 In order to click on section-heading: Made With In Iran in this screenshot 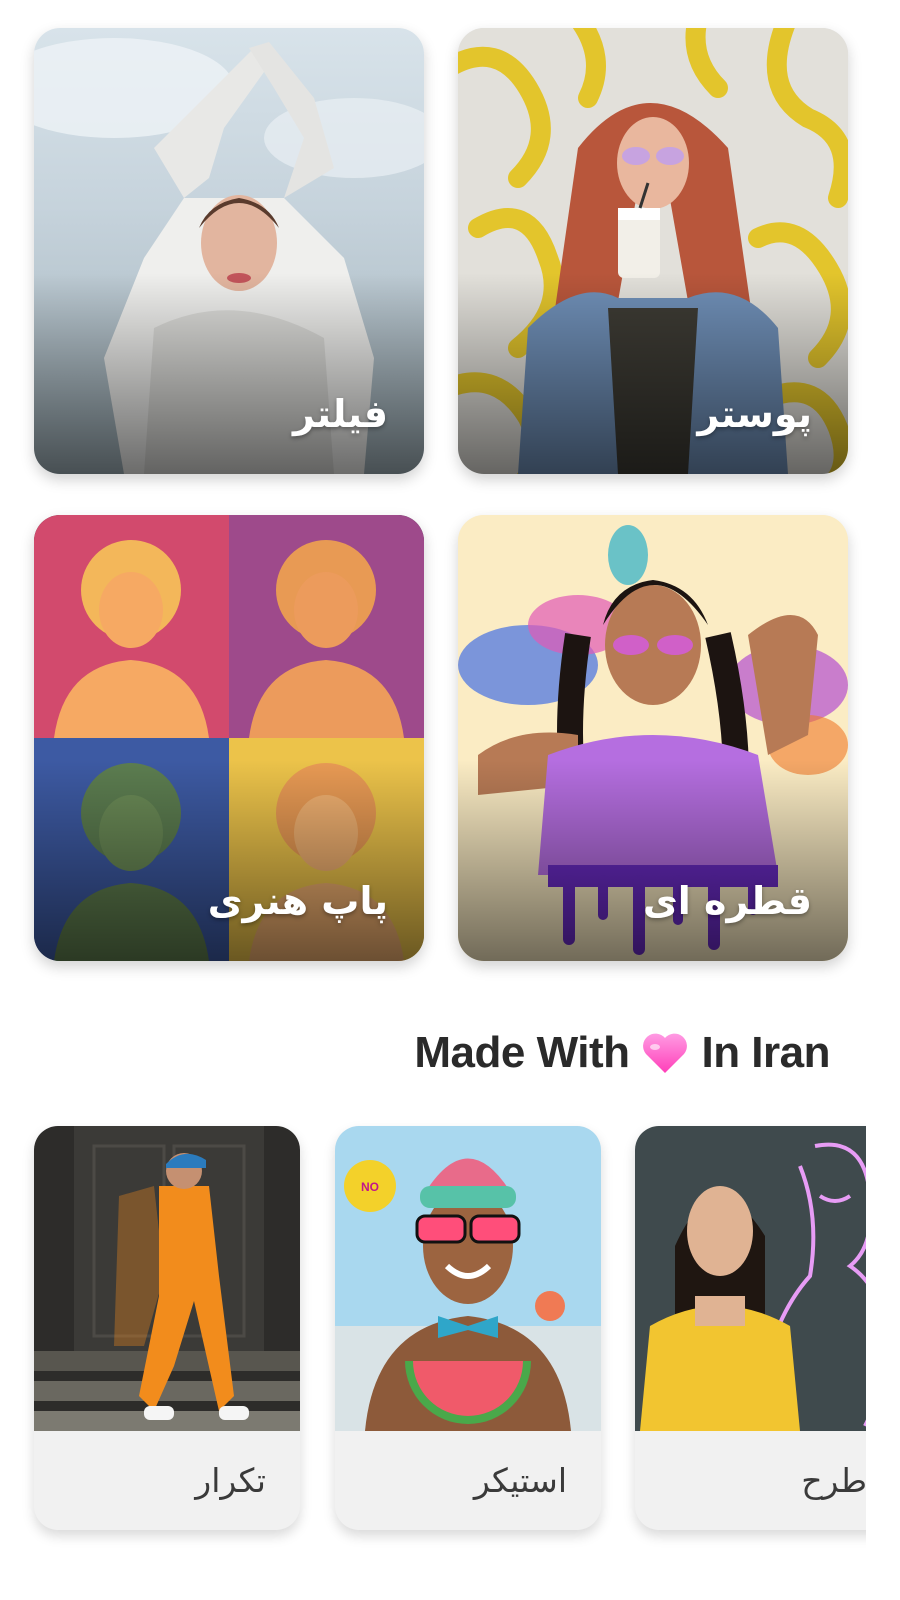, I will do `click(622, 1053)`.